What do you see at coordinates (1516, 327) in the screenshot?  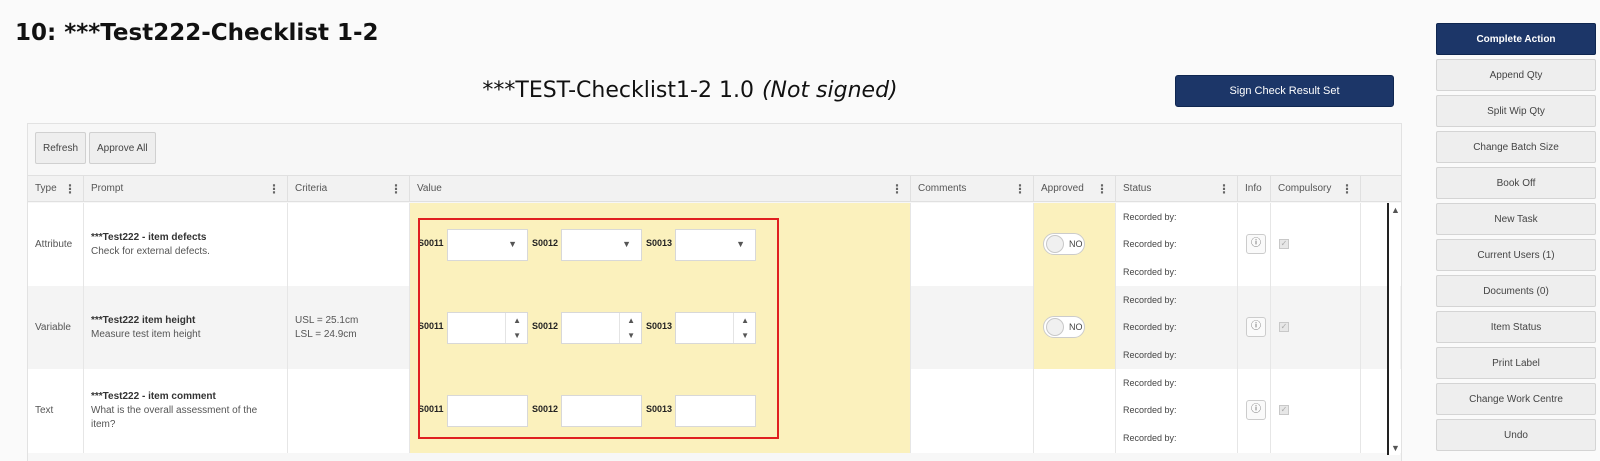 I see `item-status-button: Item Status` at bounding box center [1516, 327].